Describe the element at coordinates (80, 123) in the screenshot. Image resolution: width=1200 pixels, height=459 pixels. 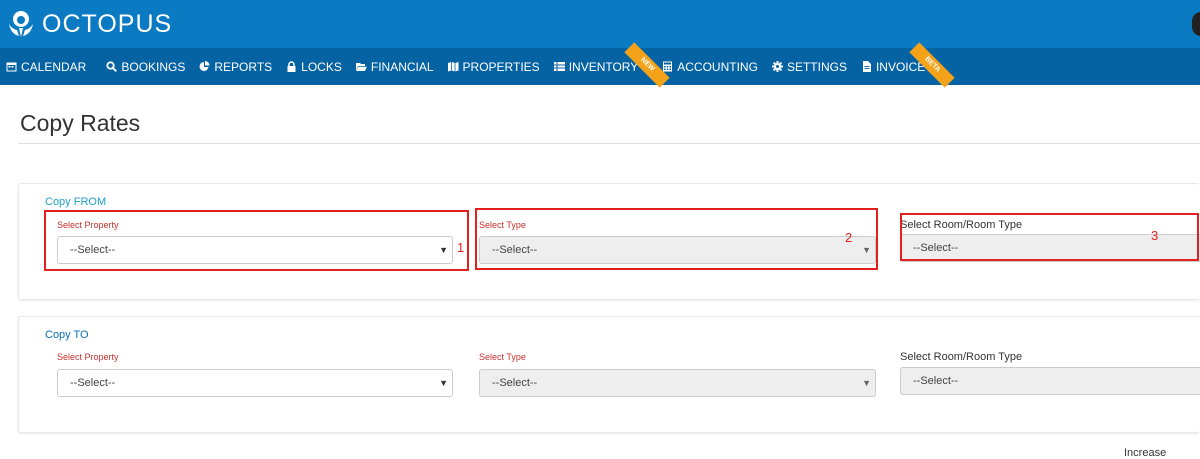
I see `page-title: Copy Rates` at that location.